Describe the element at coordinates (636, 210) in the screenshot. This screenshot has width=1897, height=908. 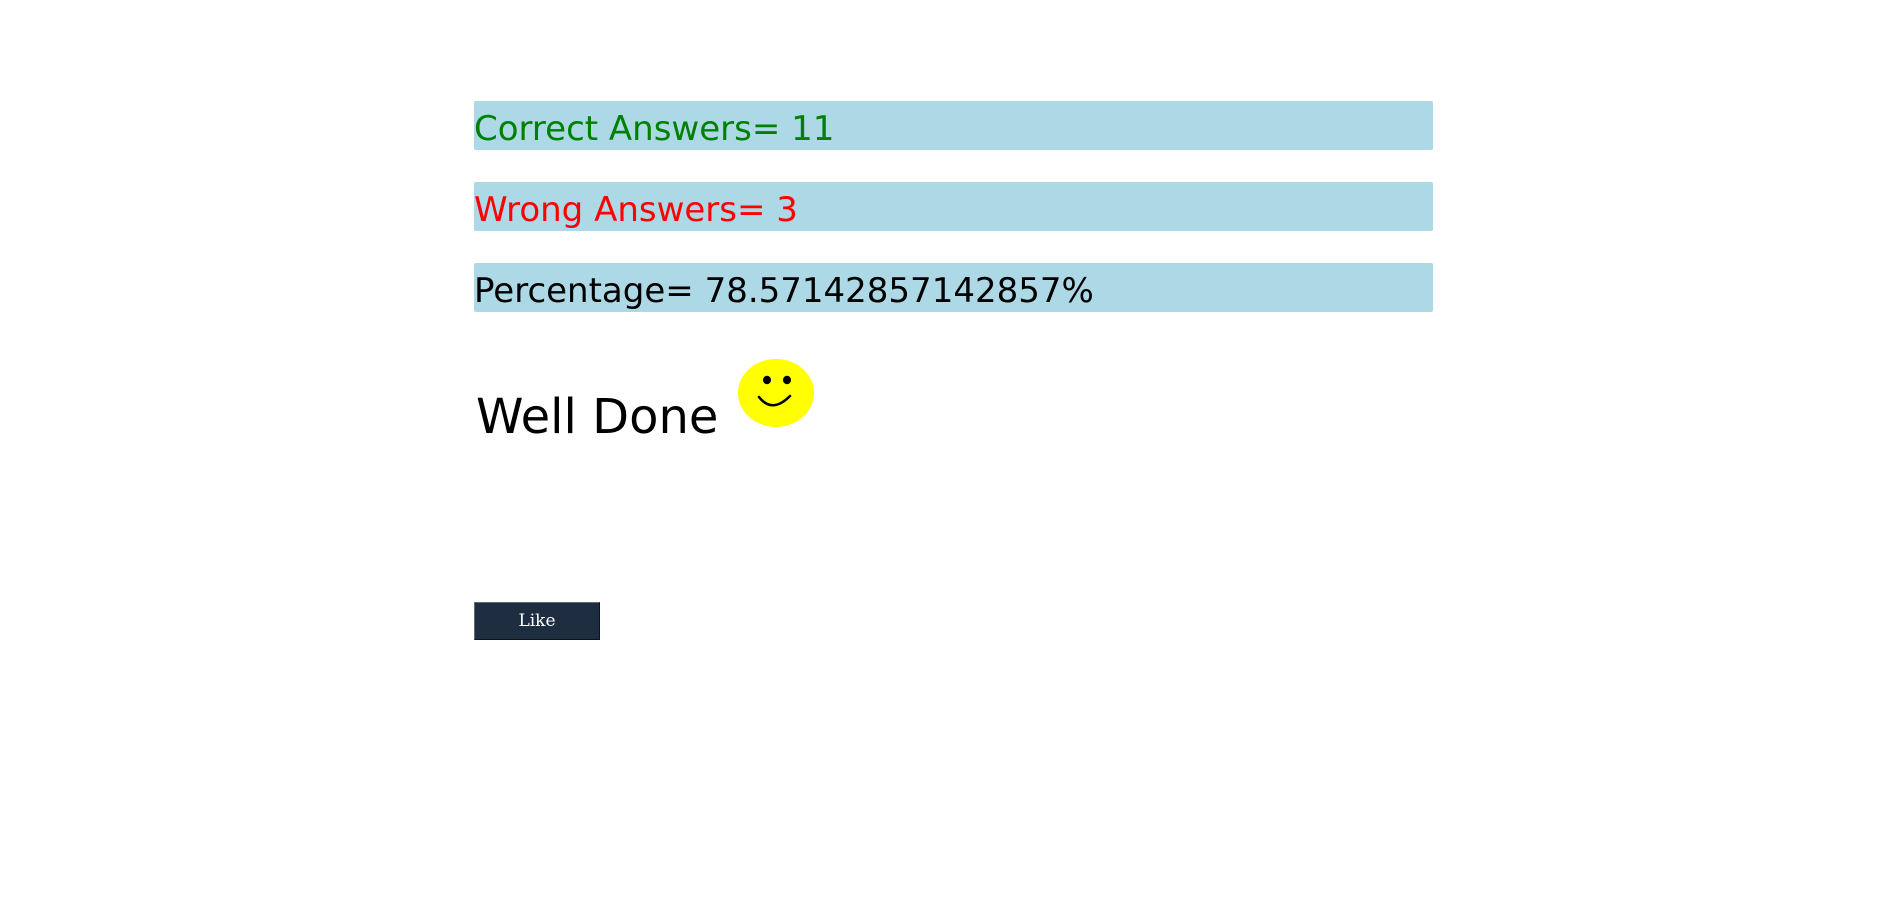
I see `wrong-answers-text: Wrong Answers= 3` at that location.